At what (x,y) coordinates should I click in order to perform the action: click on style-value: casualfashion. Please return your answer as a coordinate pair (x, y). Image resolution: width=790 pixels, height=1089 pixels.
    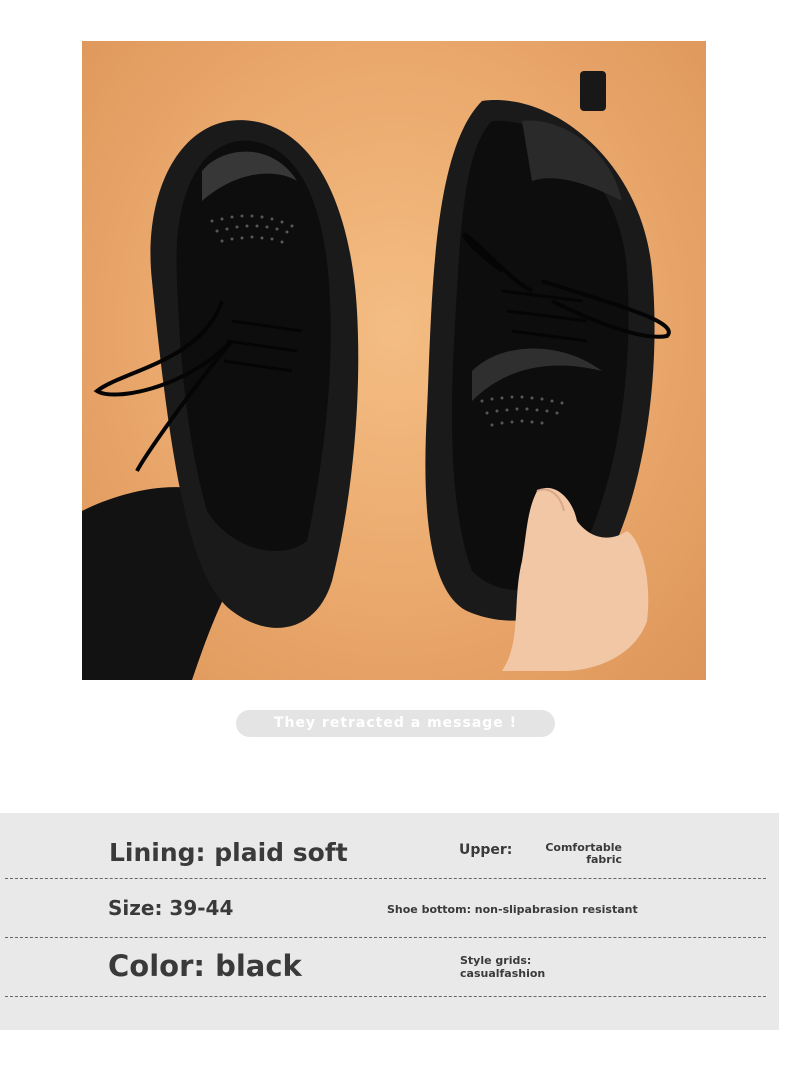
    Looking at the image, I should click on (503, 973).